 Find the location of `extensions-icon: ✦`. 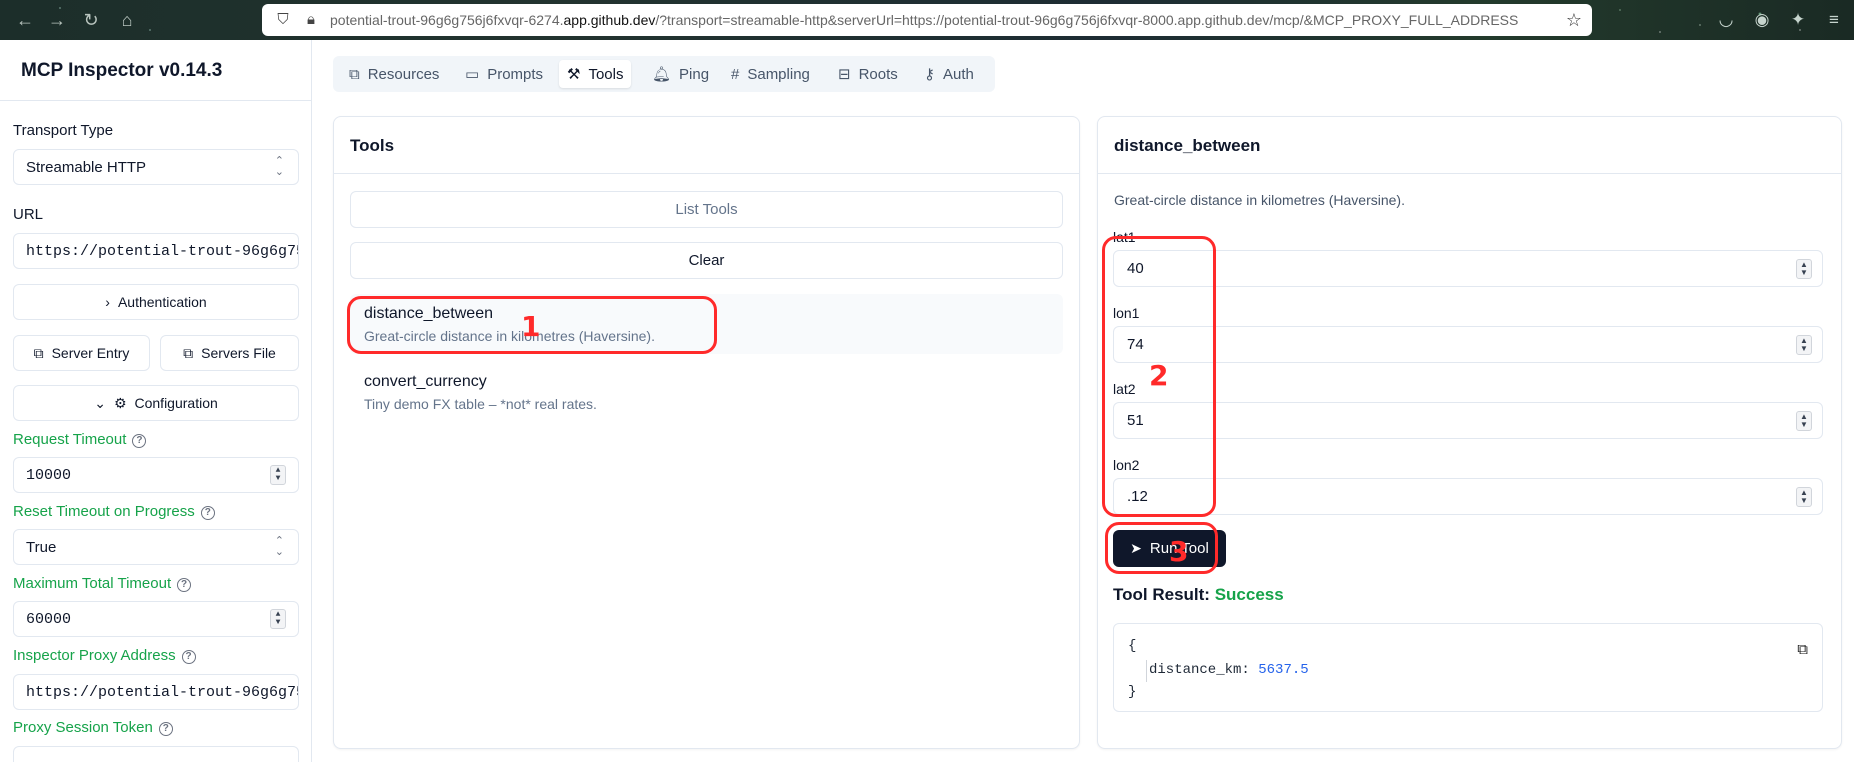

extensions-icon: ✦ is located at coordinates (1798, 20).